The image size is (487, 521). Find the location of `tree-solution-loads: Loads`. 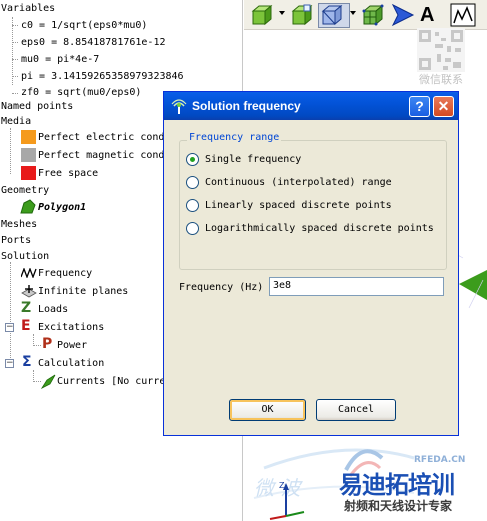

tree-solution-loads: Loads is located at coordinates (53, 309).